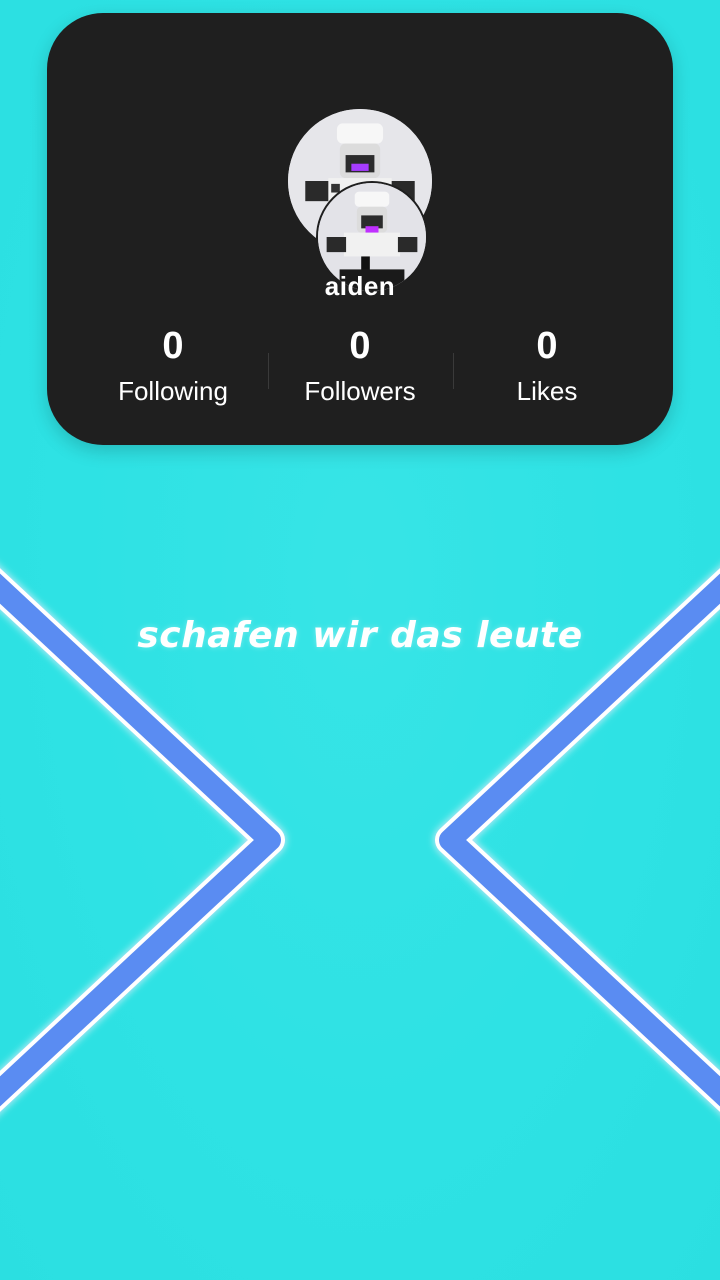  Describe the element at coordinates (547, 346) in the screenshot. I see `likes-count: 0` at that location.